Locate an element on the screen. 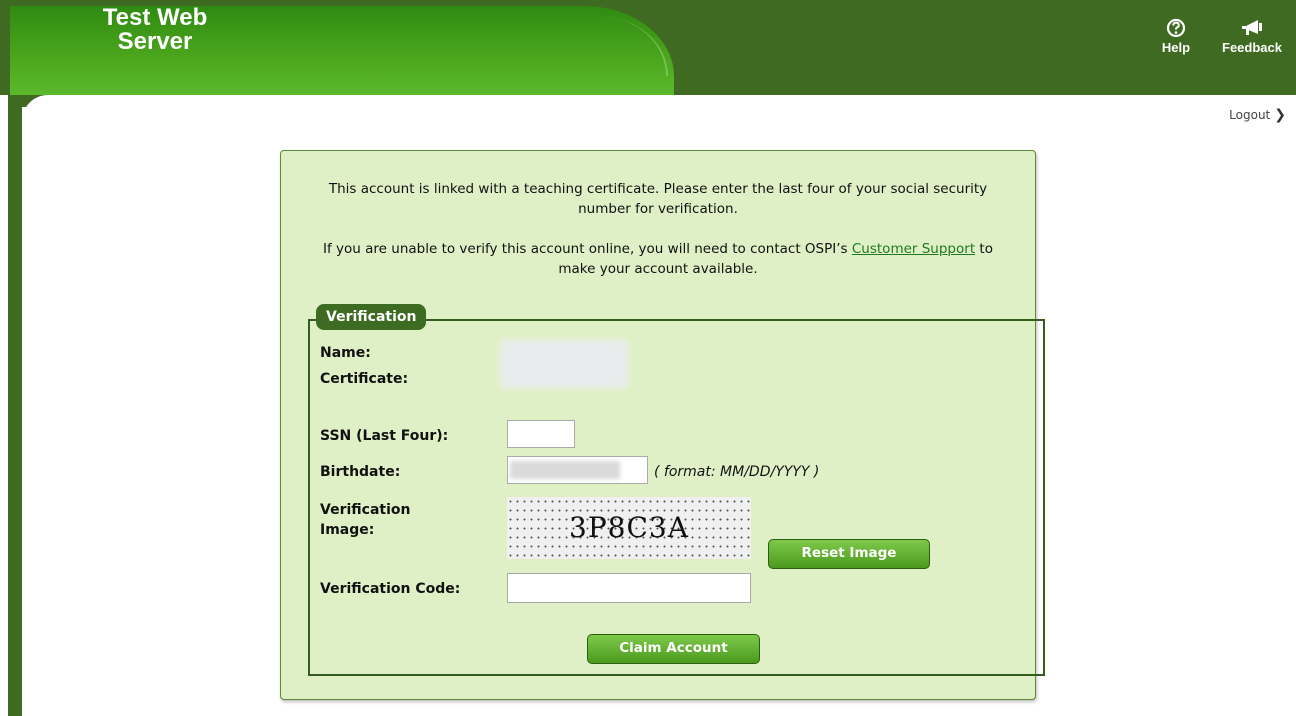 The height and width of the screenshot is (716, 1296). help-label: Help is located at coordinates (1176, 47).